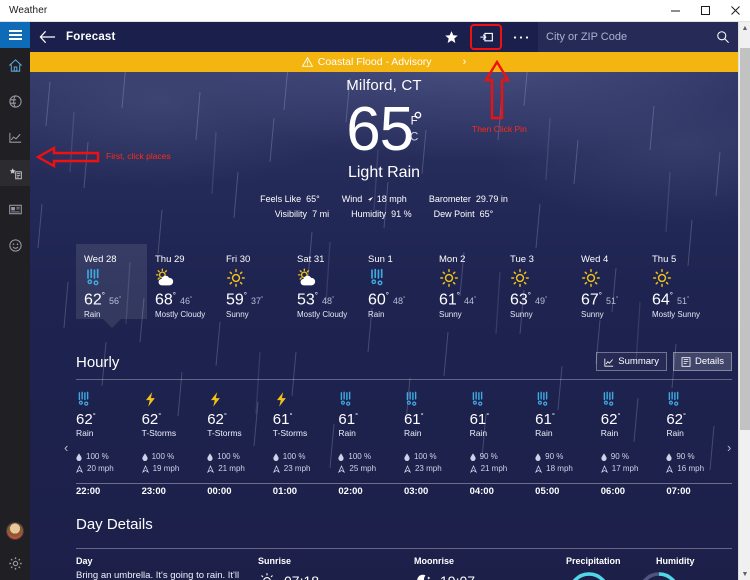  I want to click on daily-forecast-card: Fri 30 59° 37° Sunny, so click(253, 281).